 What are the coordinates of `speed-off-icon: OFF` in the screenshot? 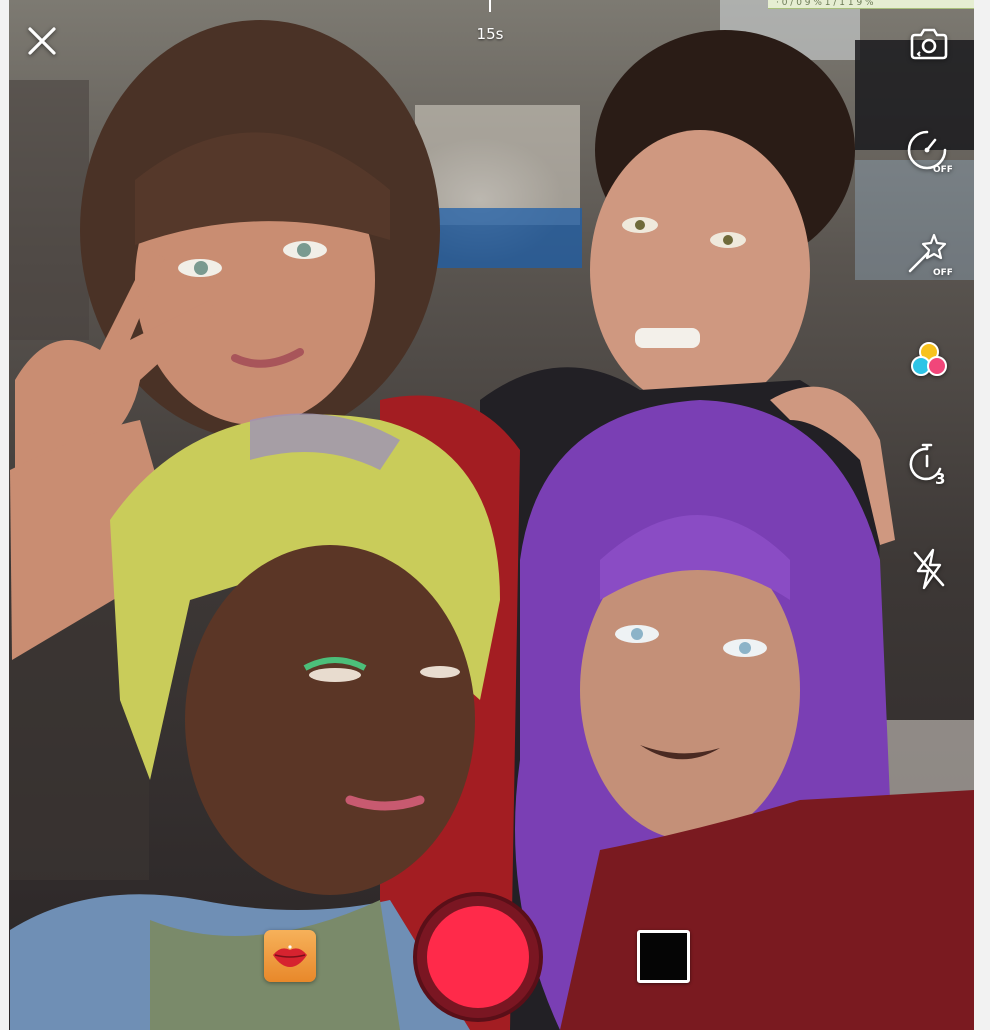 It's located at (929, 152).